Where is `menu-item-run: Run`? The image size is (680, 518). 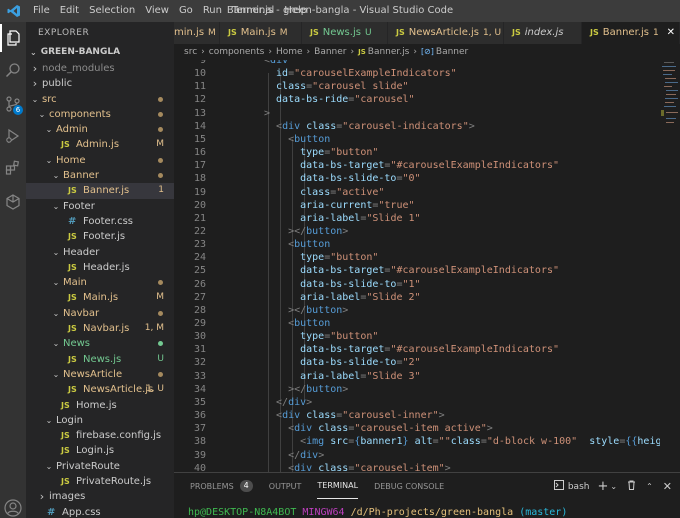
menu-item-run: Run is located at coordinates (212, 11).